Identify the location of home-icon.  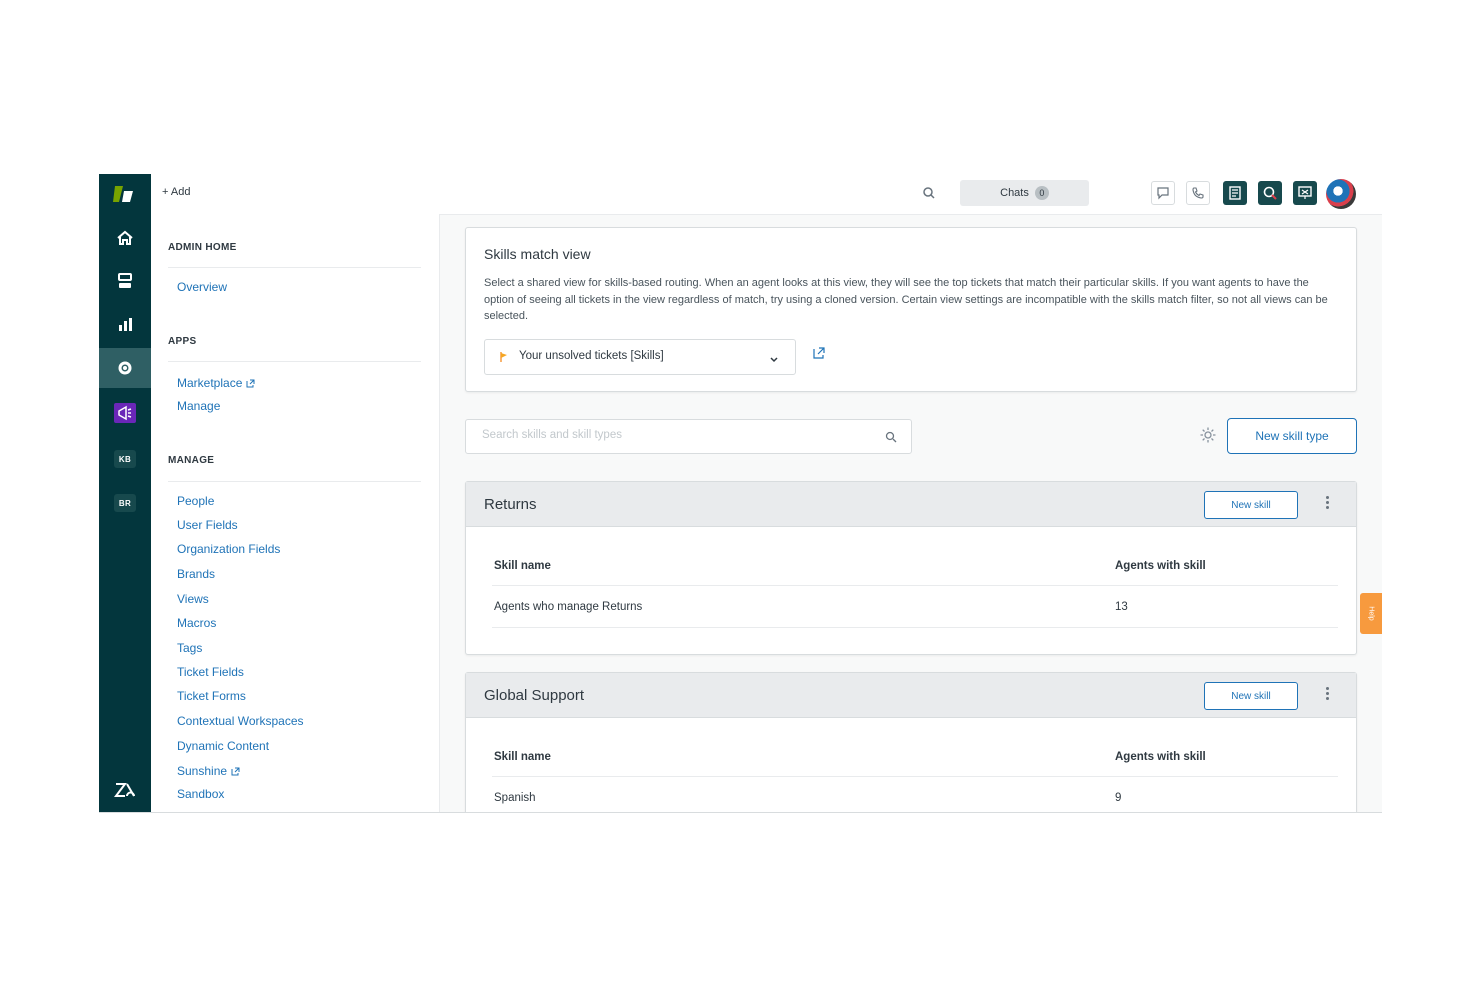
(125, 238).